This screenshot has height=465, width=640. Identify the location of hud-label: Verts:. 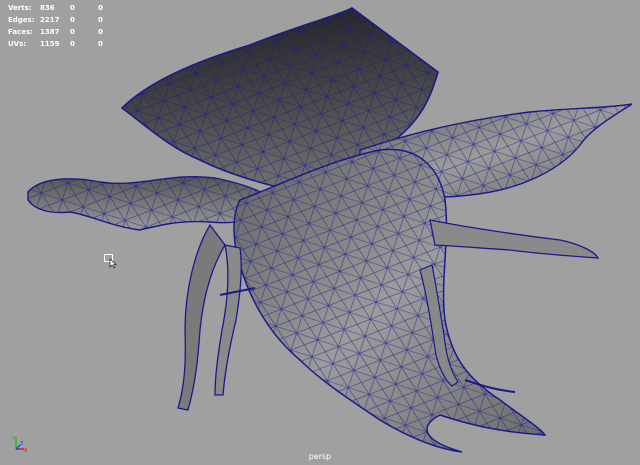
(20, 8).